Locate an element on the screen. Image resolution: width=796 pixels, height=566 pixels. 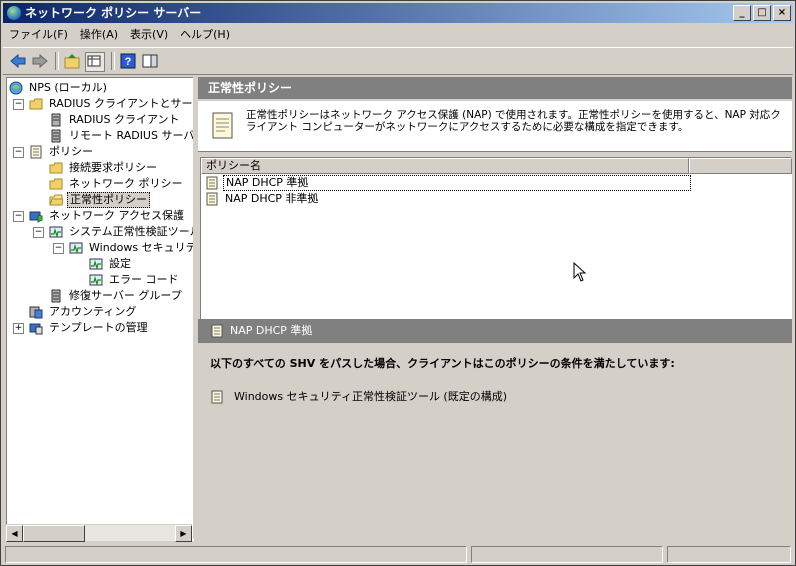
tree-label: テンプレートの管理 is located at coordinates (98, 327).